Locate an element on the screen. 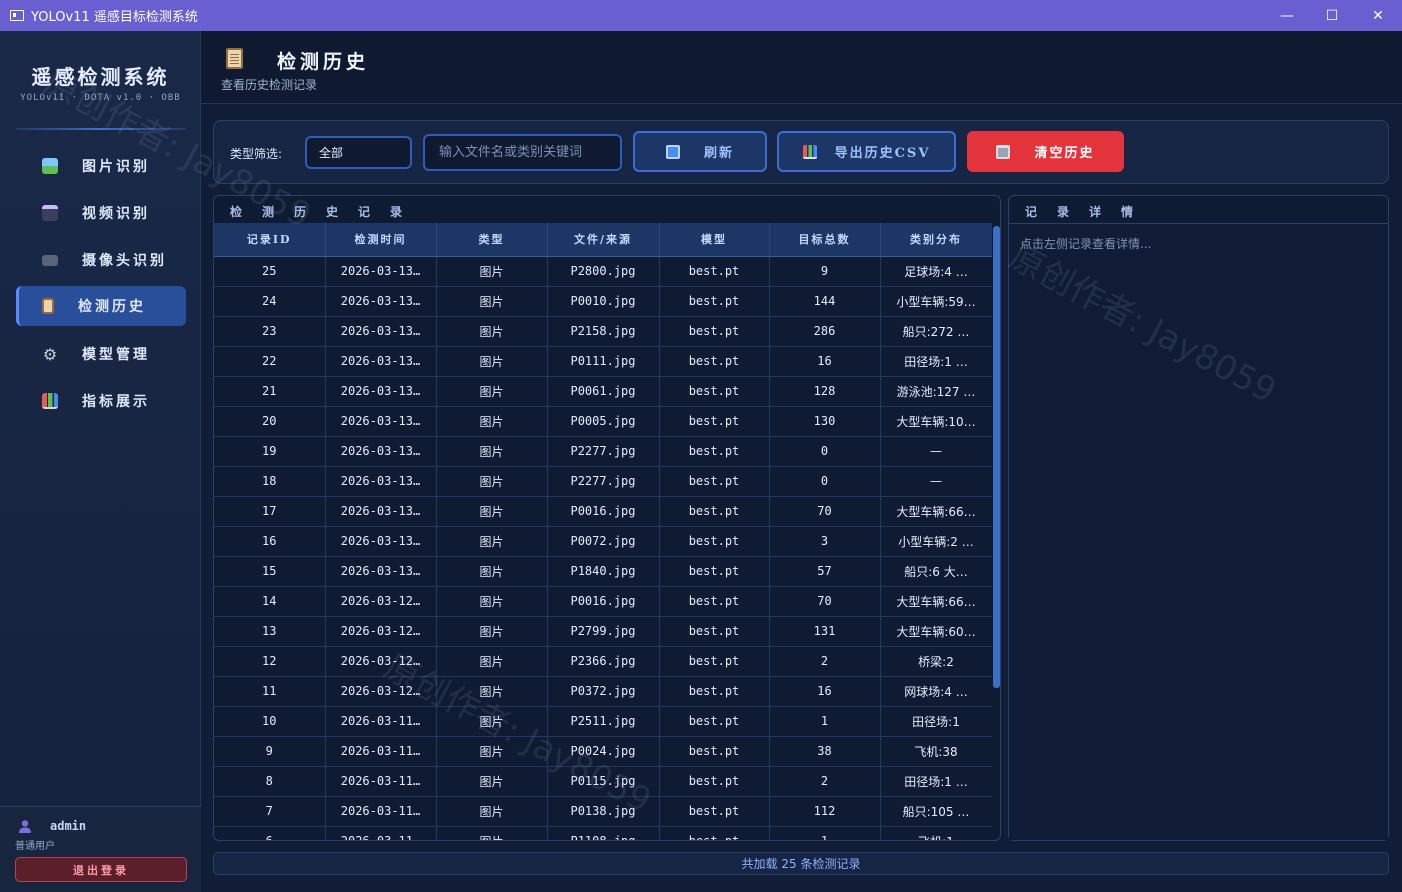  close-button: ✕ is located at coordinates (1378, 15).